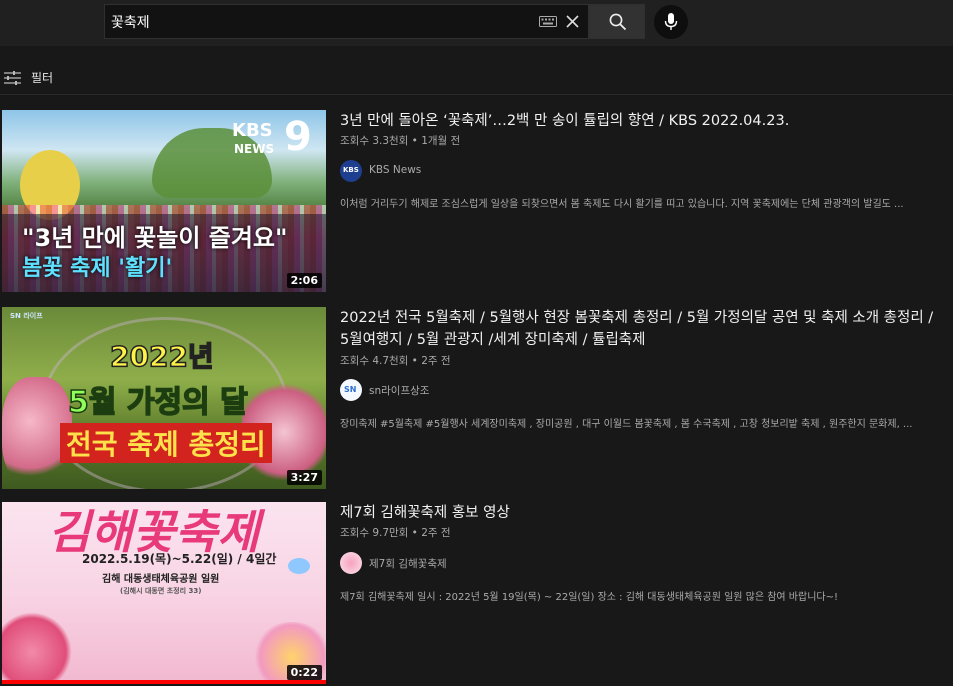 The height and width of the screenshot is (686, 953). Describe the element at coordinates (548, 21) in the screenshot. I see `keyboard-icon` at that location.